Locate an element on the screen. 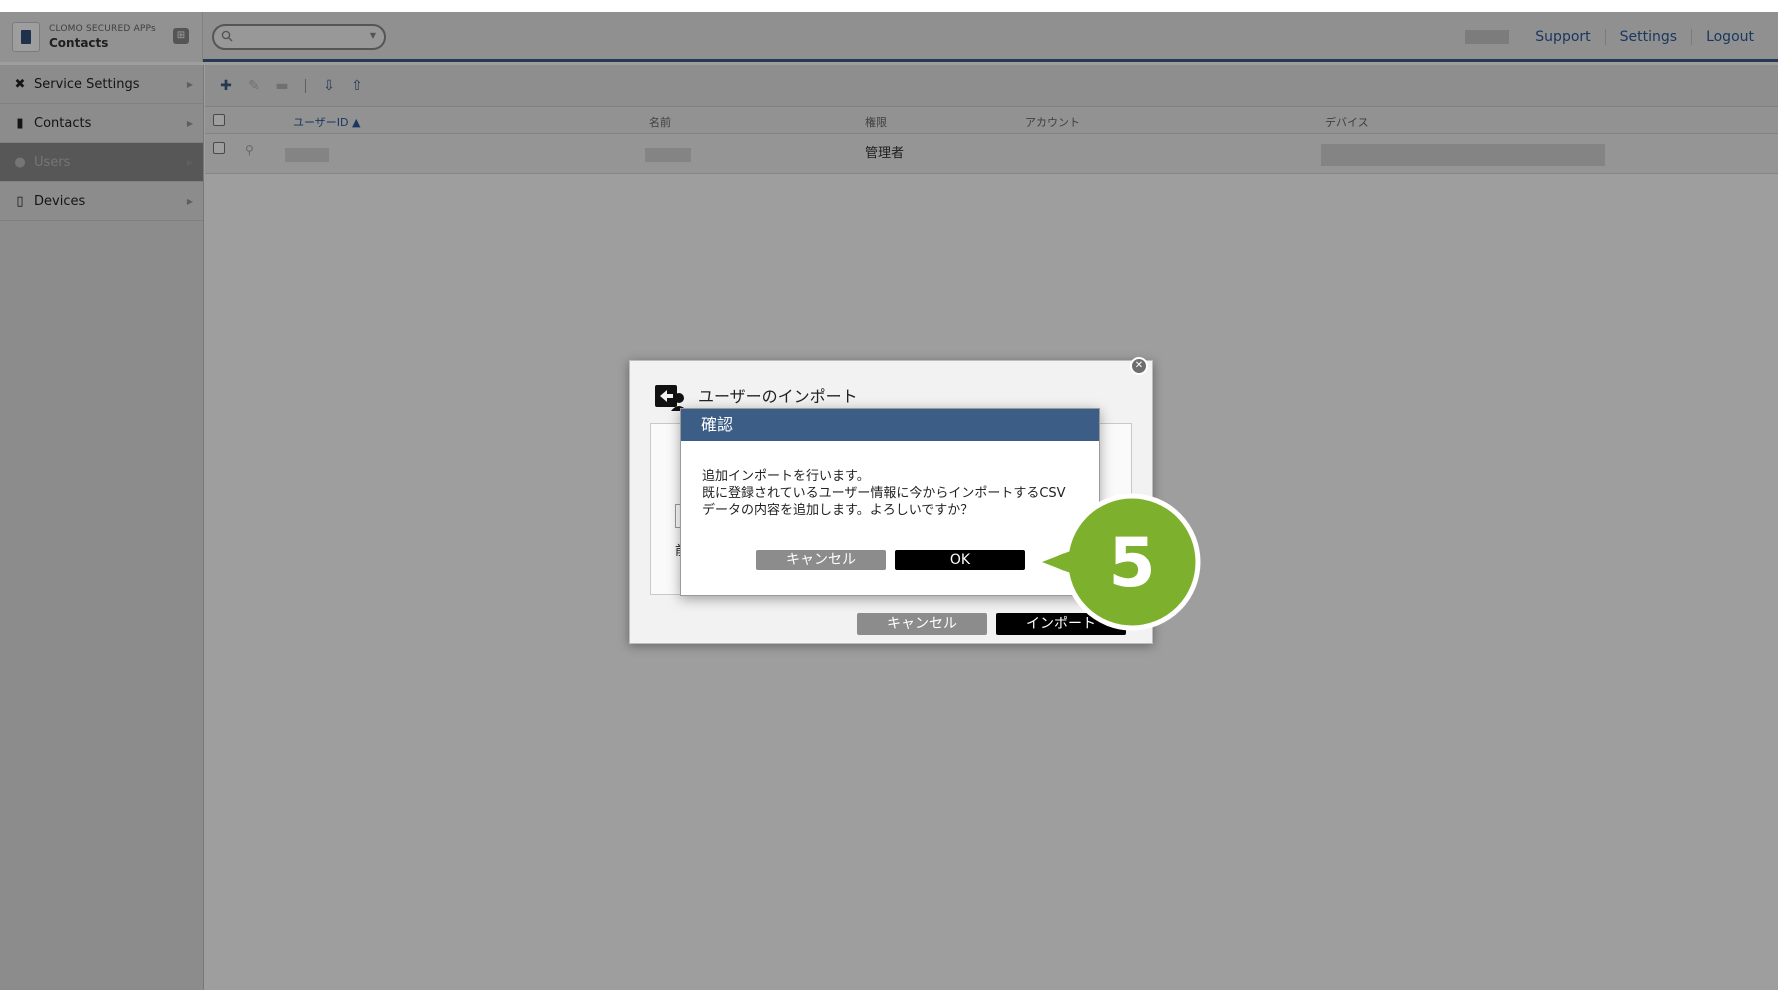 The width and height of the screenshot is (1778, 1000). step-callout-icon: 5 is located at coordinates (1120, 562).